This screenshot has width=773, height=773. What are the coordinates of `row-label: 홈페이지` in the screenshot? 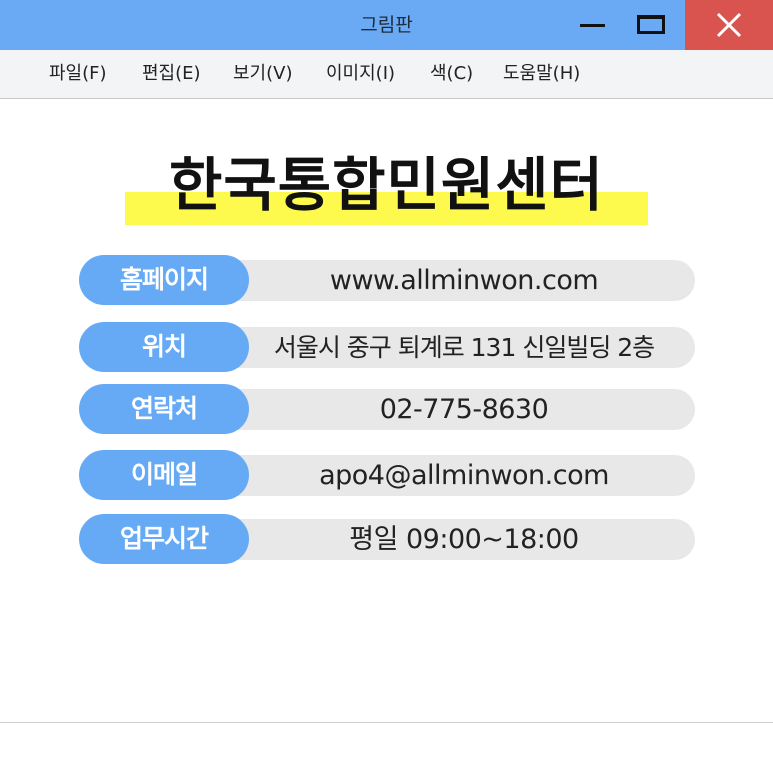 It's located at (164, 280).